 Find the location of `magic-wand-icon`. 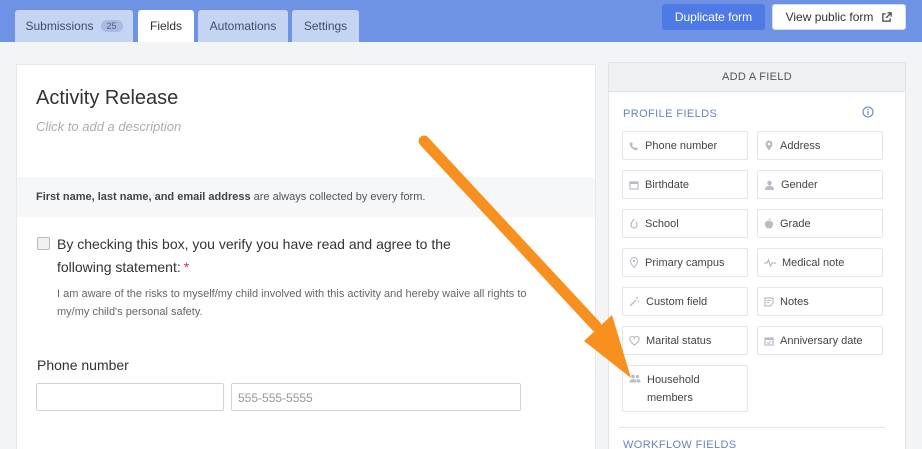

magic-wand-icon is located at coordinates (634, 302).